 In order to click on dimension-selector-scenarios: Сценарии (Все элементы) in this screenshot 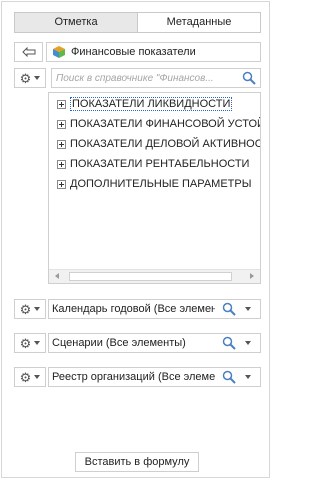, I will do `click(154, 343)`.